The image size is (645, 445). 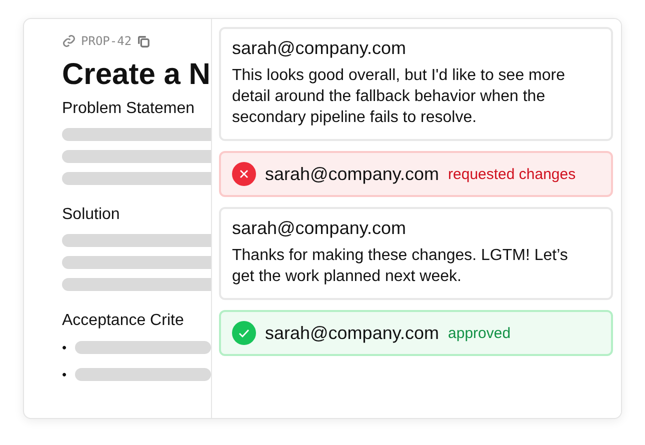 What do you see at coordinates (244, 333) in the screenshot?
I see `check-icon` at bounding box center [244, 333].